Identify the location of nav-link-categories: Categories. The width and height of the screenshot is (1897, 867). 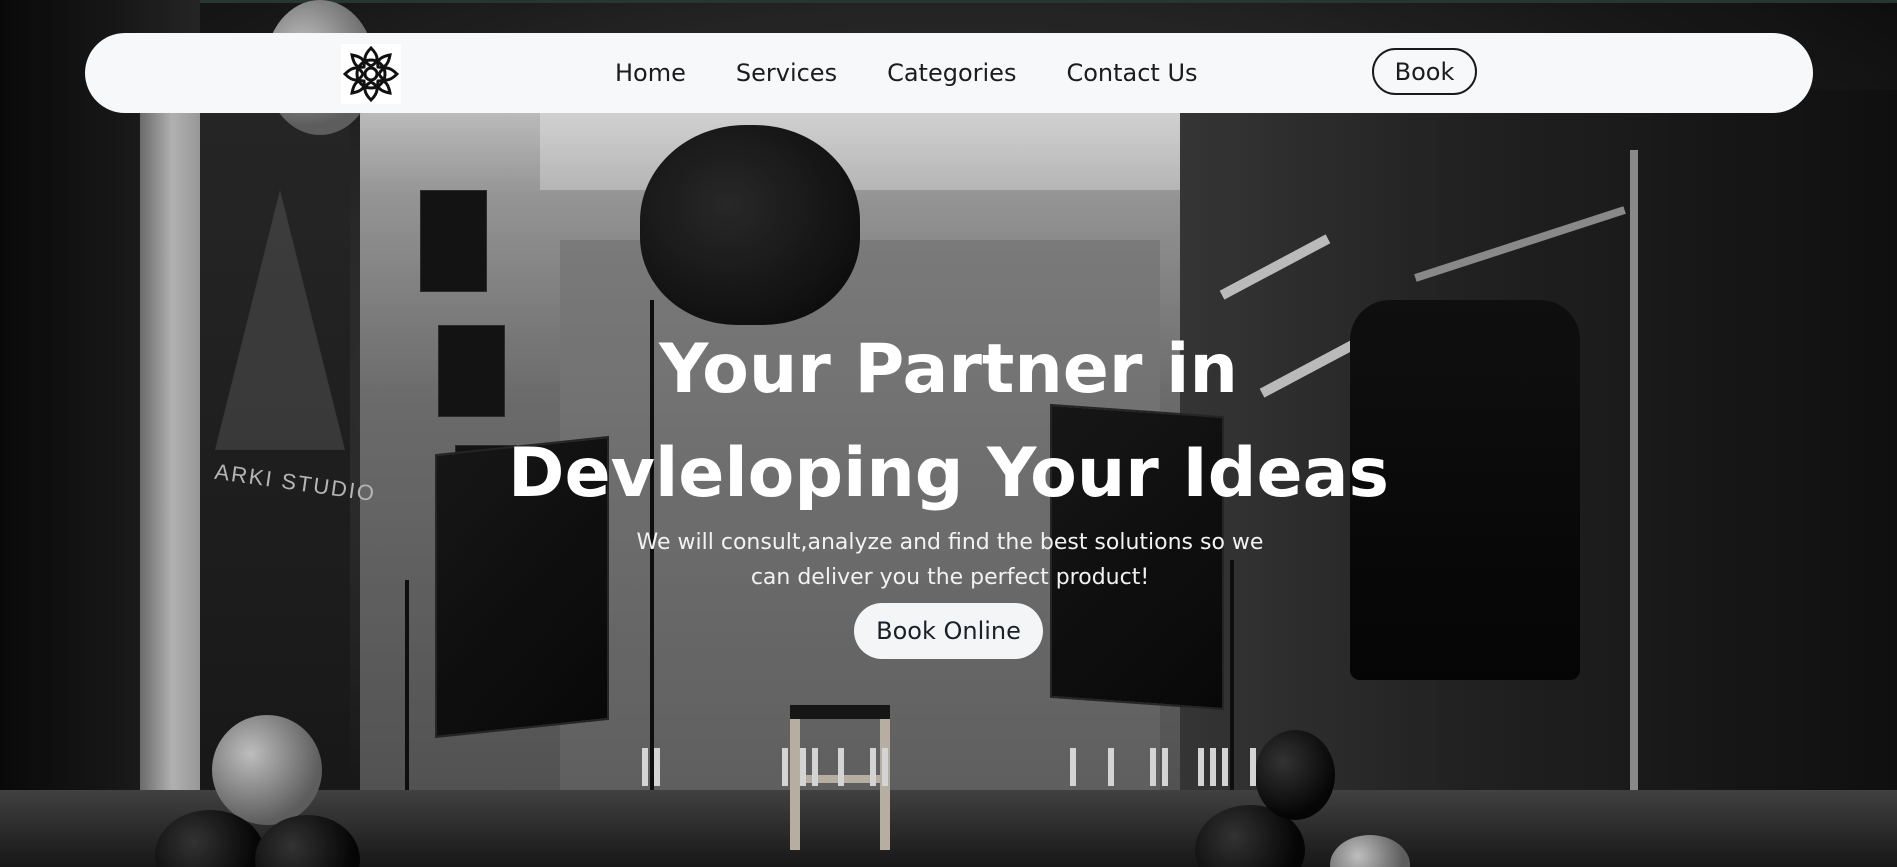
(951, 73).